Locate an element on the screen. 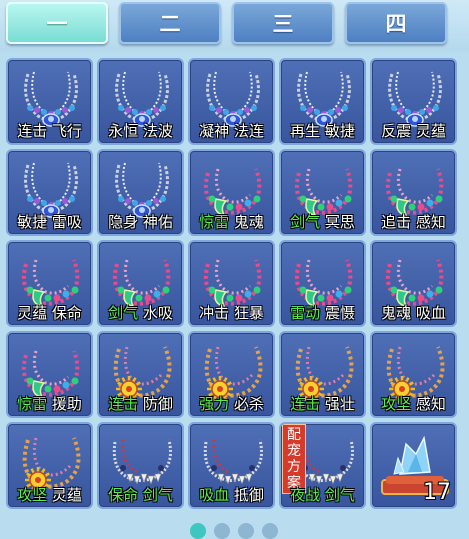 Image resolution: width=469 pixels, height=539 pixels. skill-label: 连击 防御 is located at coordinates (140, 403).